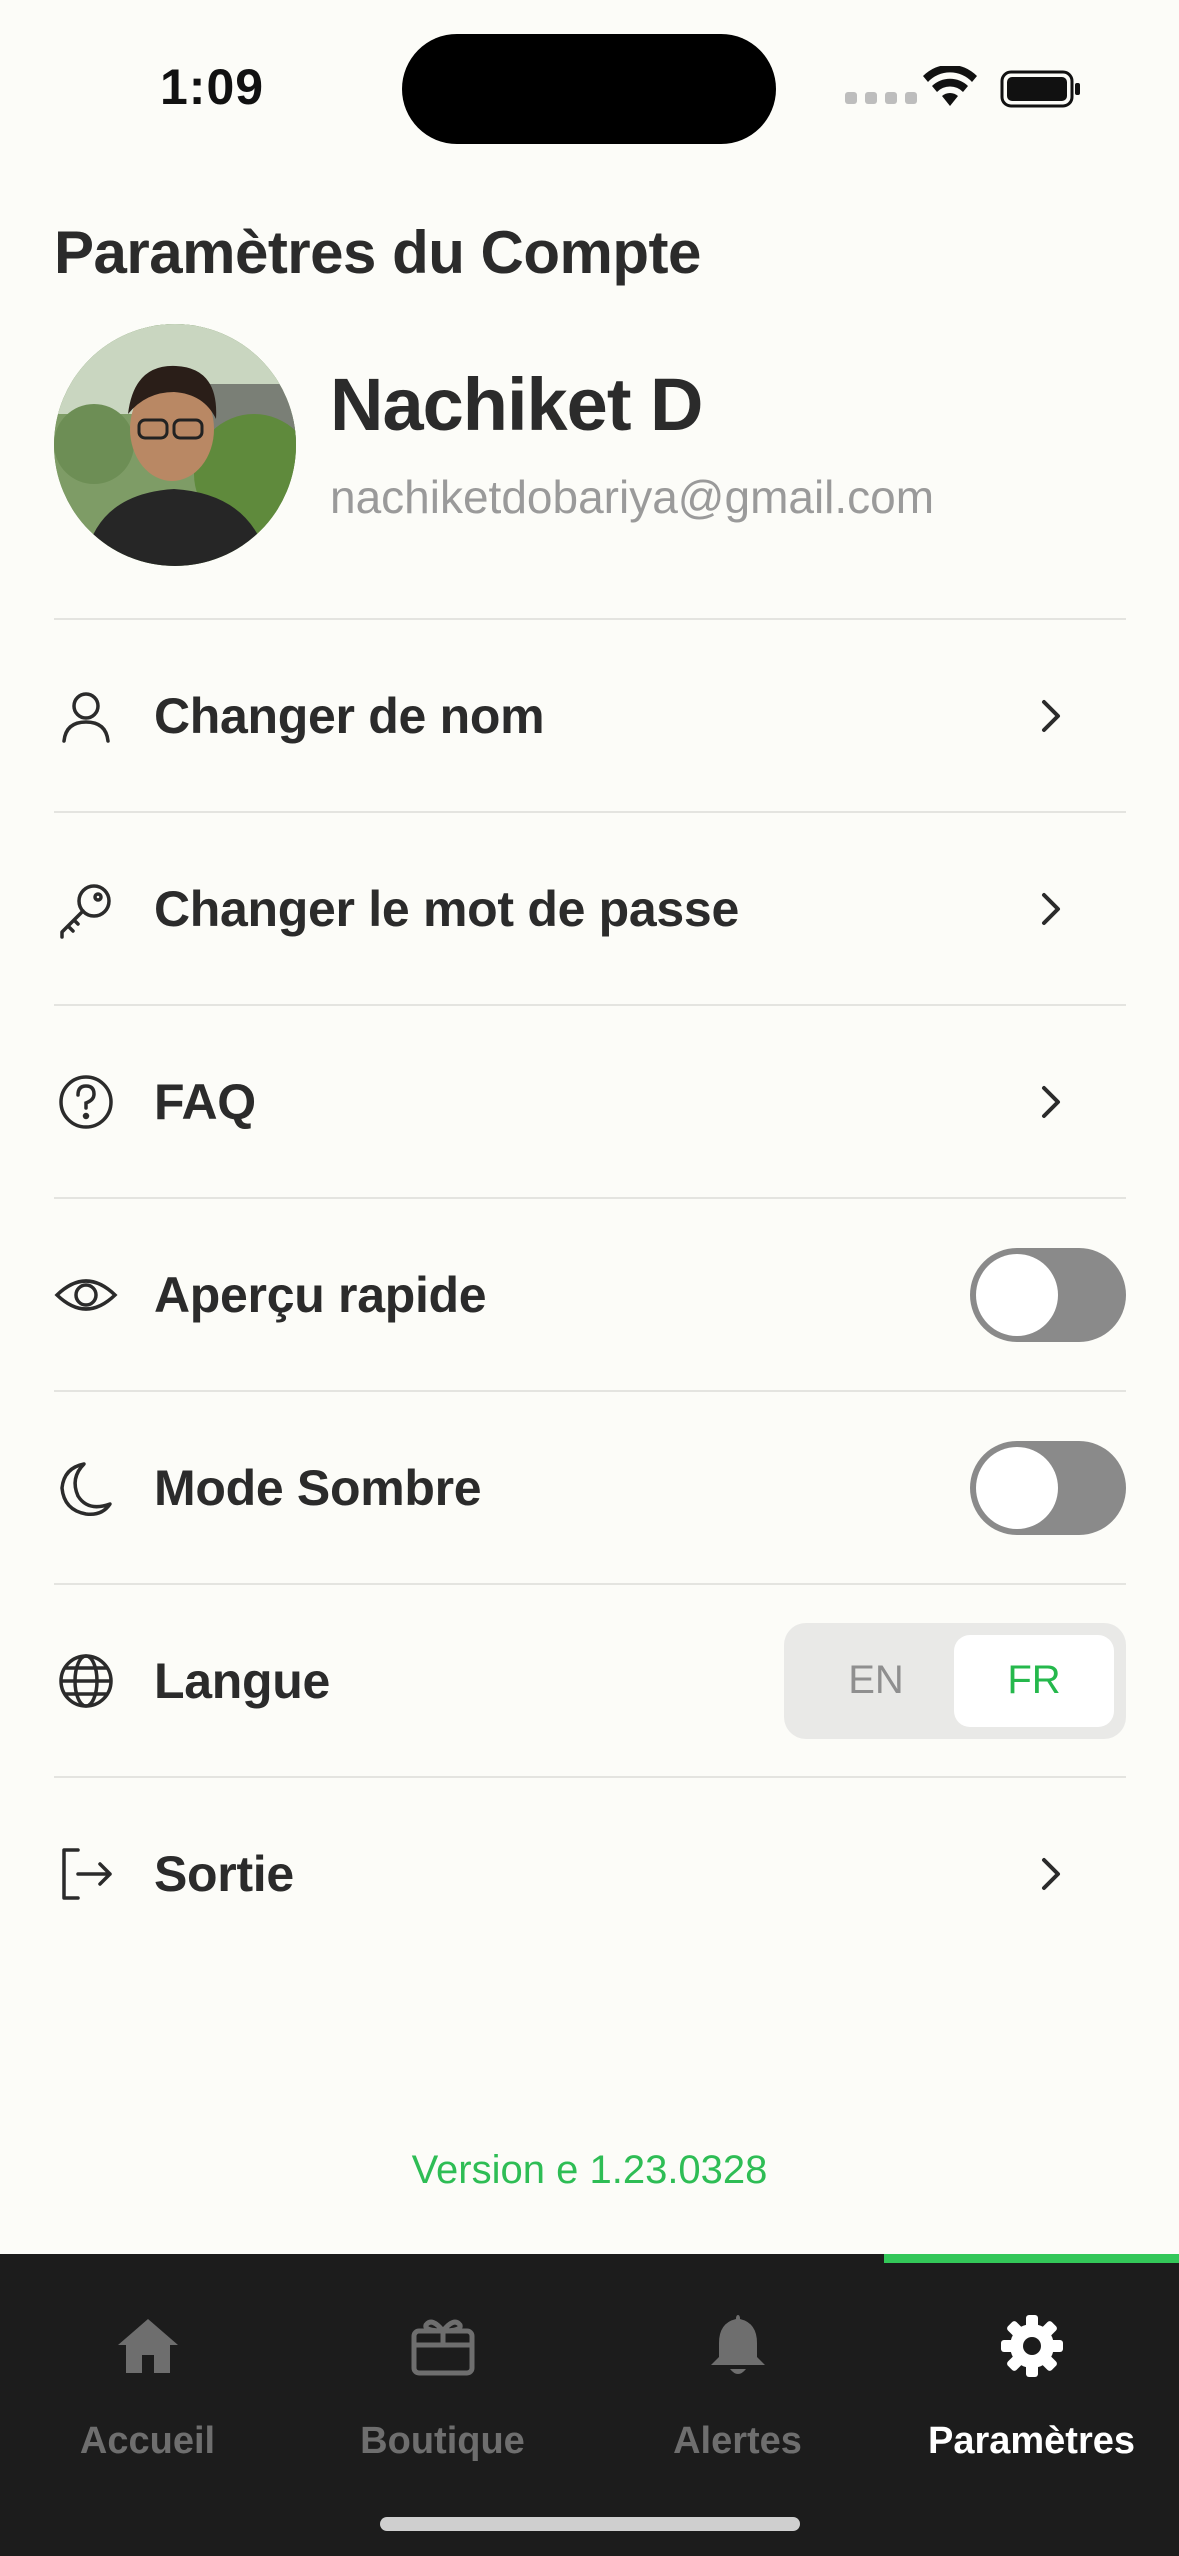  I want to click on tab-settings: Paramètres, so click(1031, 2384).